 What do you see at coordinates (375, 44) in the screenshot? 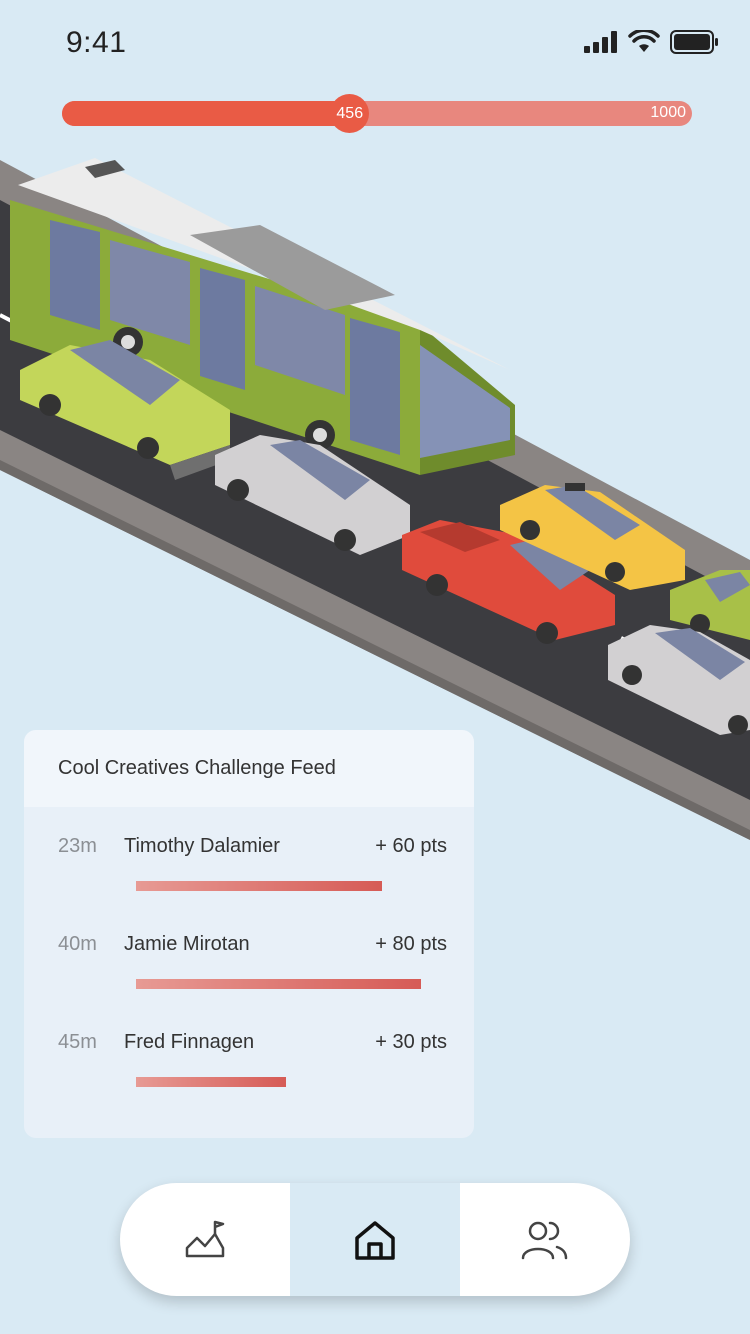
I see `status-bar: 9:41` at bounding box center [375, 44].